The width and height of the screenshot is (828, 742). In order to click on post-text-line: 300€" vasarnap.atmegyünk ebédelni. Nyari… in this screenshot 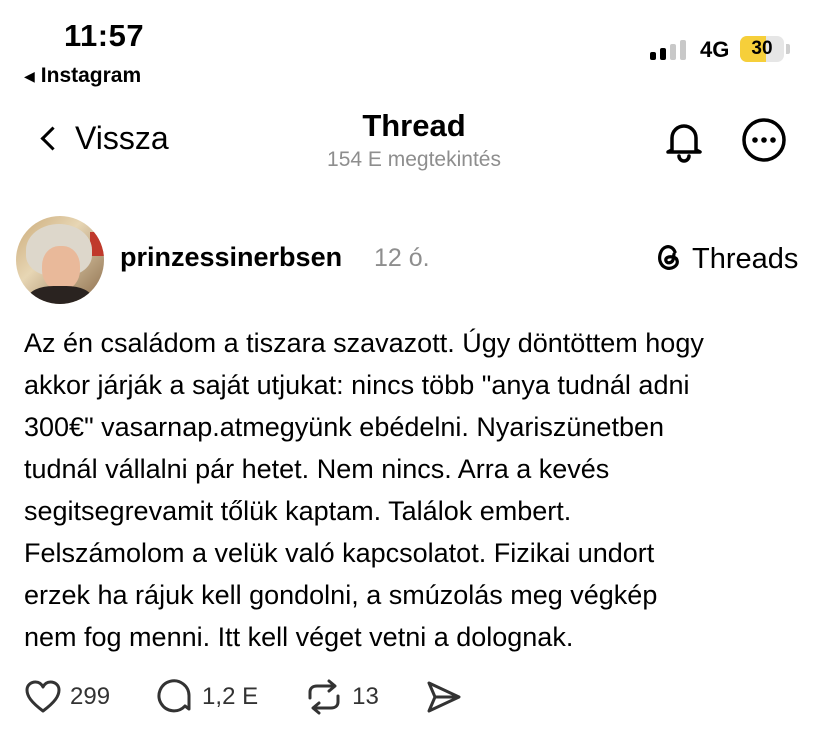, I will do `click(344, 427)`.